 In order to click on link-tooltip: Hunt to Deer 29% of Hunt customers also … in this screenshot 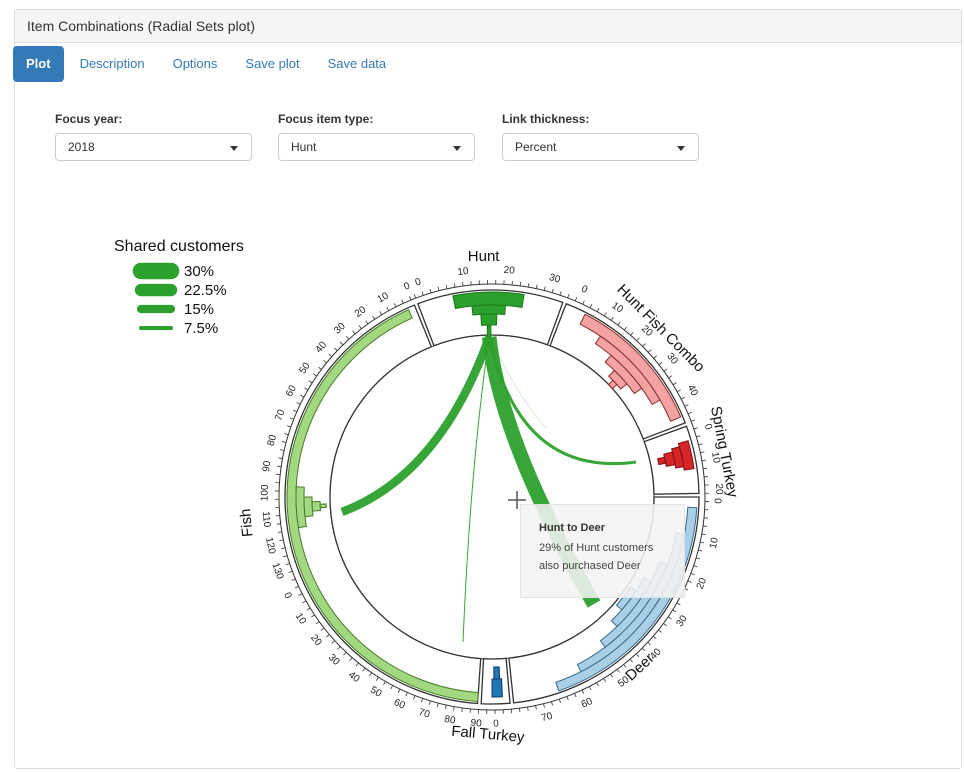, I will do `click(602, 551)`.